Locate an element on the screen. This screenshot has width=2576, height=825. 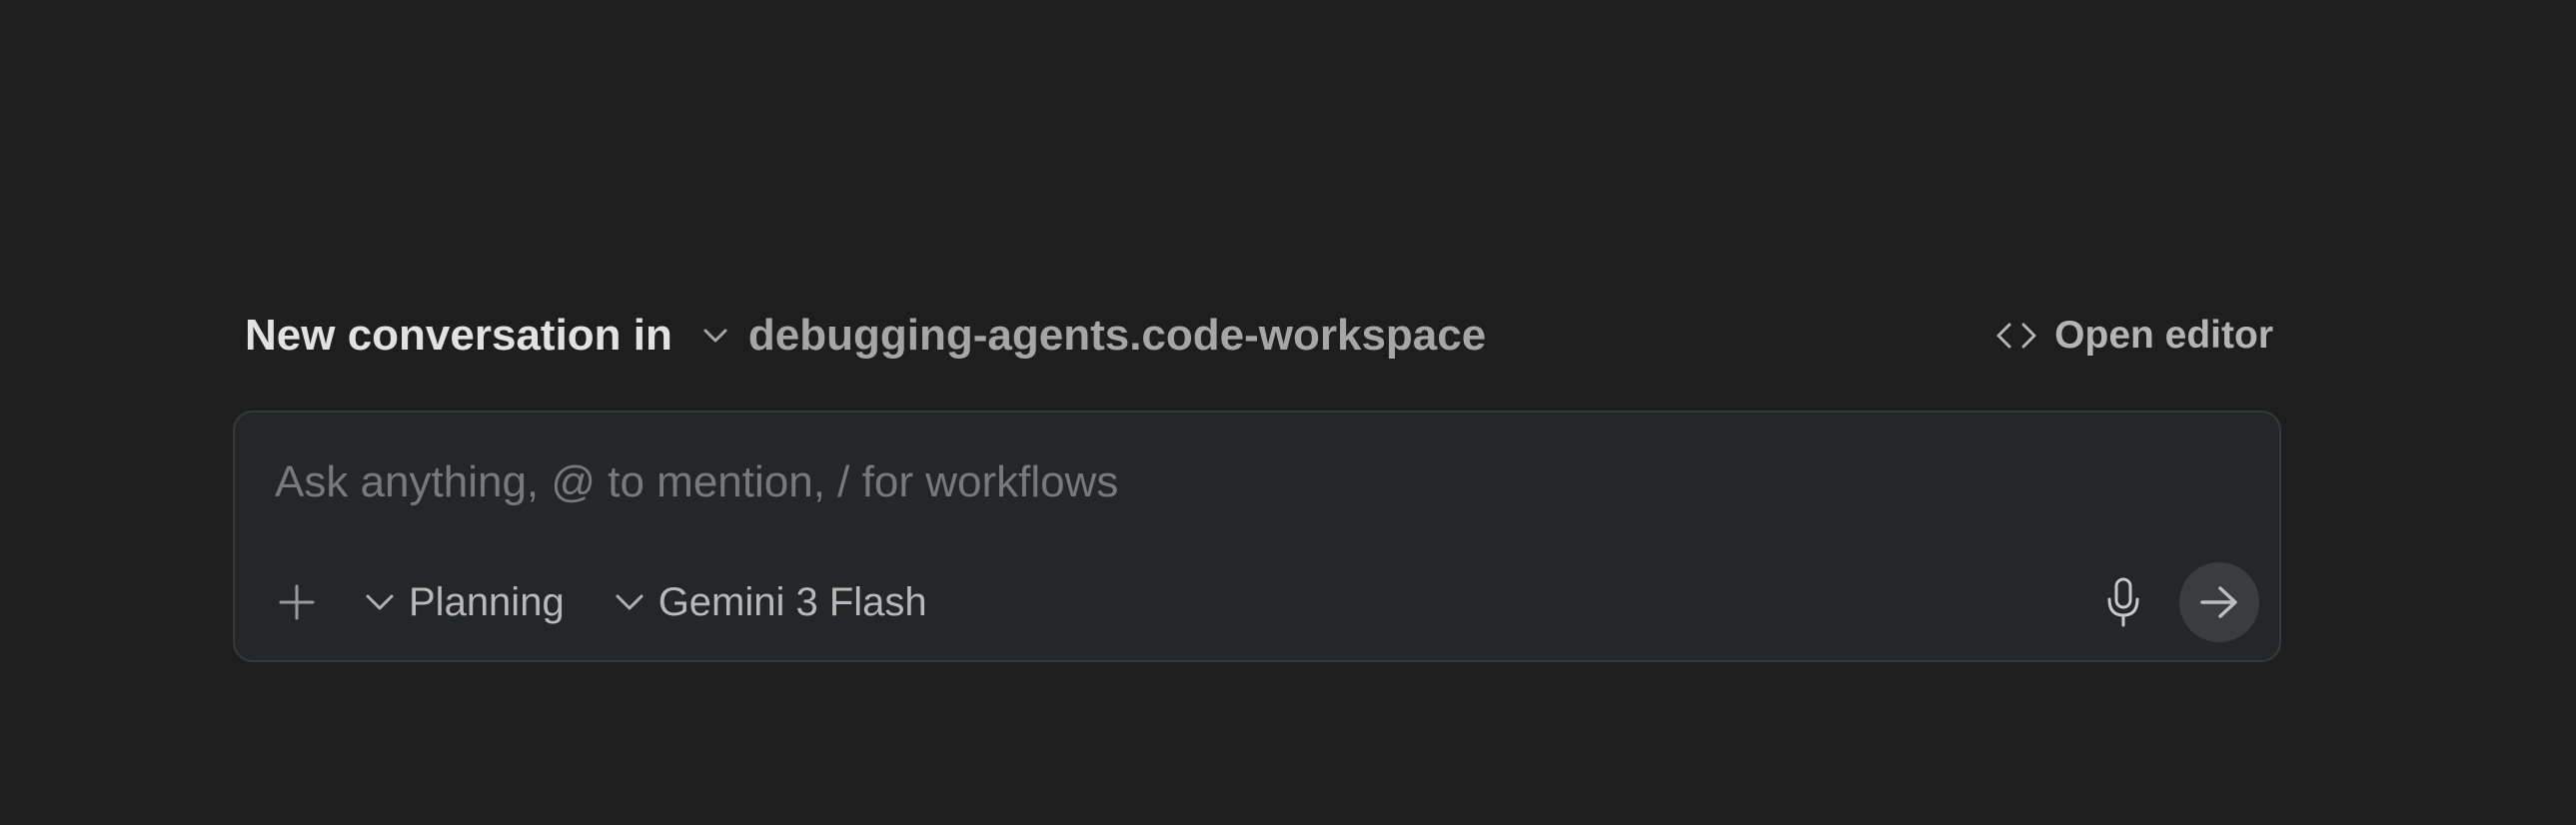
mode-dropdown: Planning is located at coordinates (464, 602).